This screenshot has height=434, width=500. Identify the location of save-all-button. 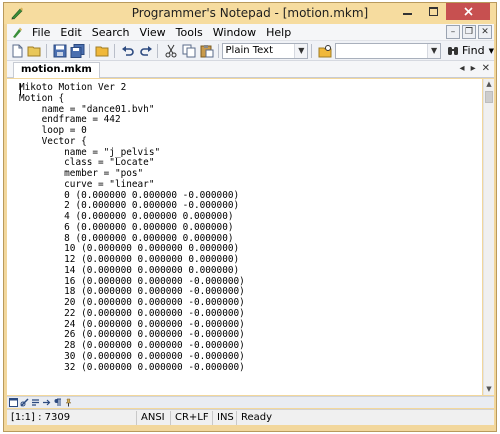
(78, 51).